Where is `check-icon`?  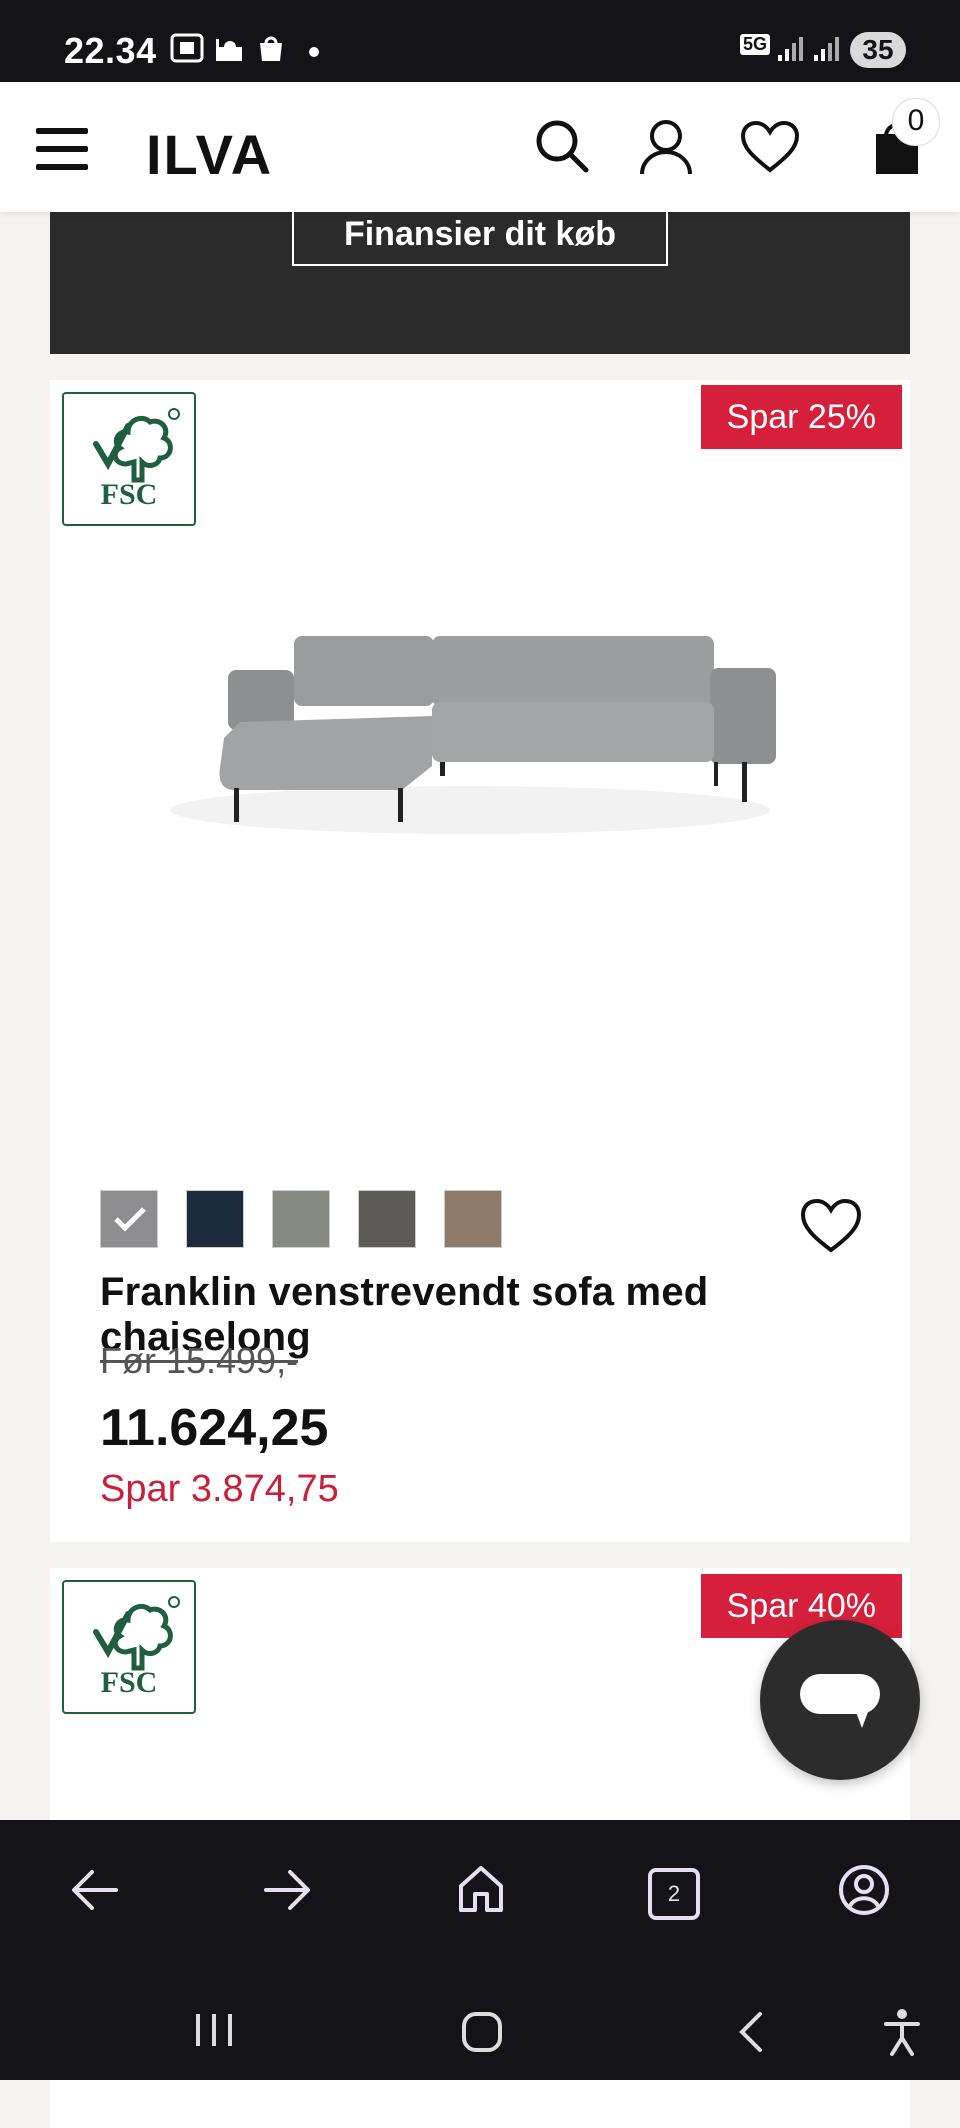 check-icon is located at coordinates (130, 1219).